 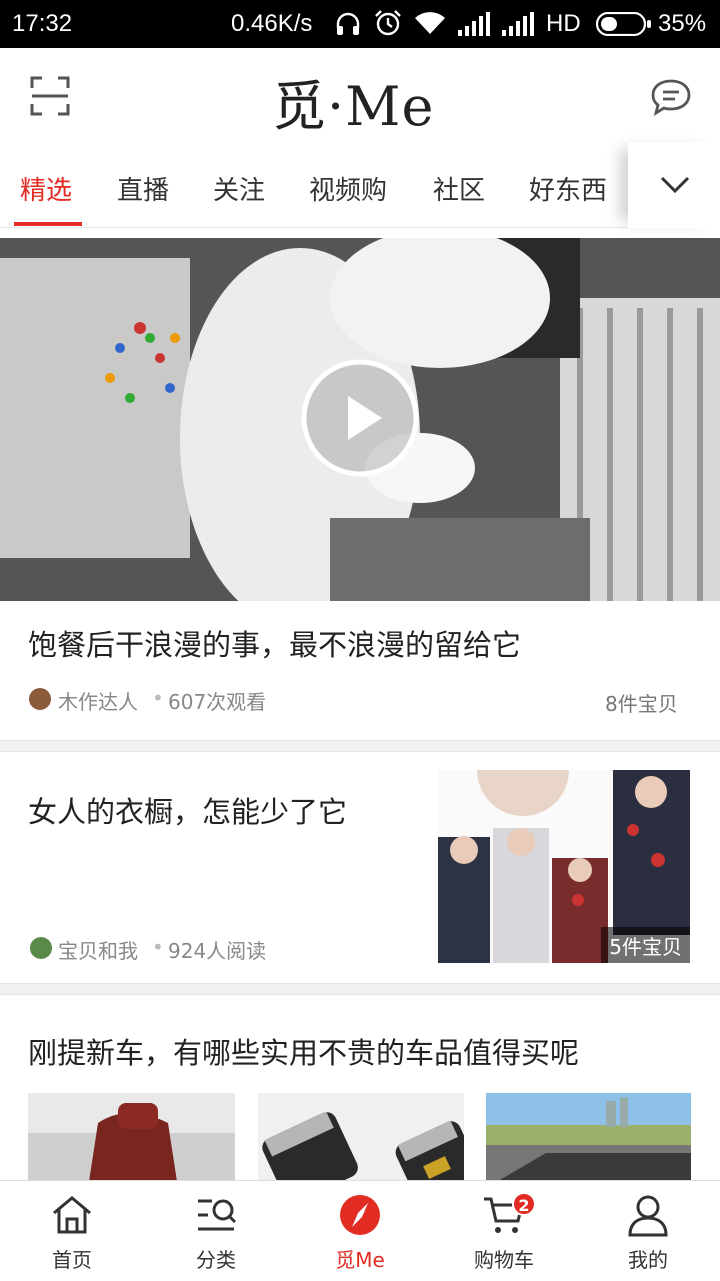 I want to click on status-network-speed: 0.46K/s, so click(x=272, y=23).